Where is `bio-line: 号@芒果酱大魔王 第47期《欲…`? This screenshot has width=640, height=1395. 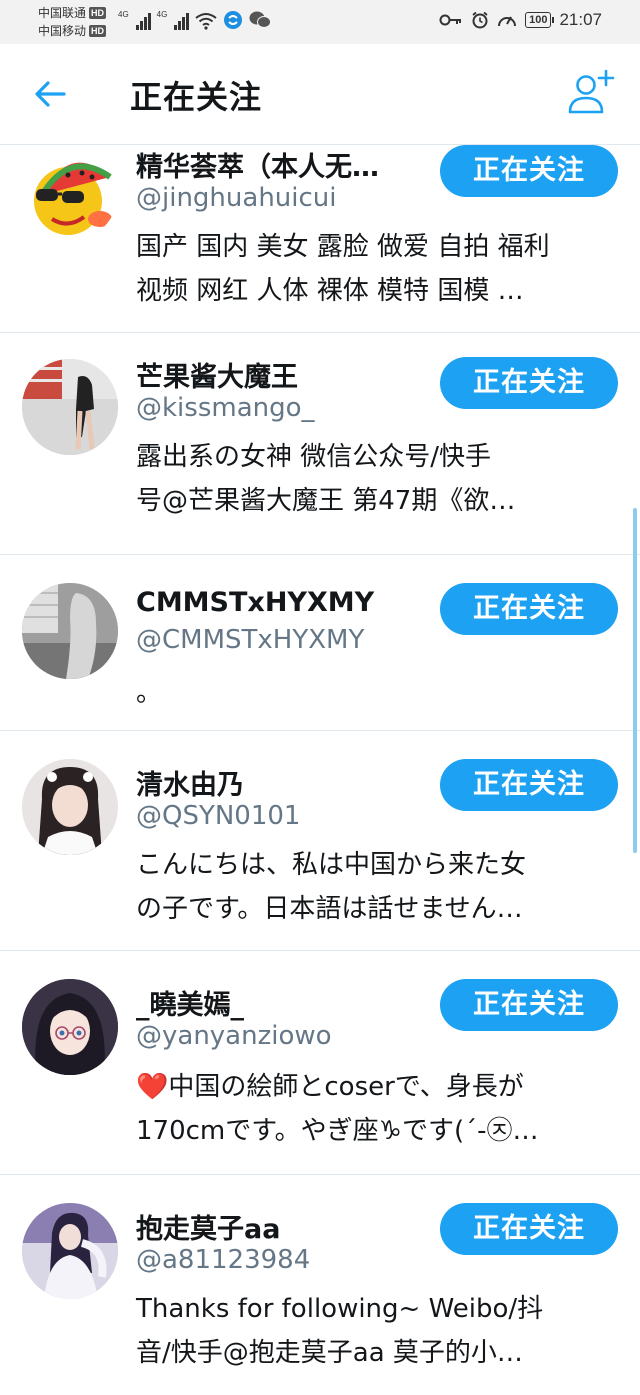
bio-line: 号@芒果酱大魔王 第47期《欲… is located at coordinates (326, 501).